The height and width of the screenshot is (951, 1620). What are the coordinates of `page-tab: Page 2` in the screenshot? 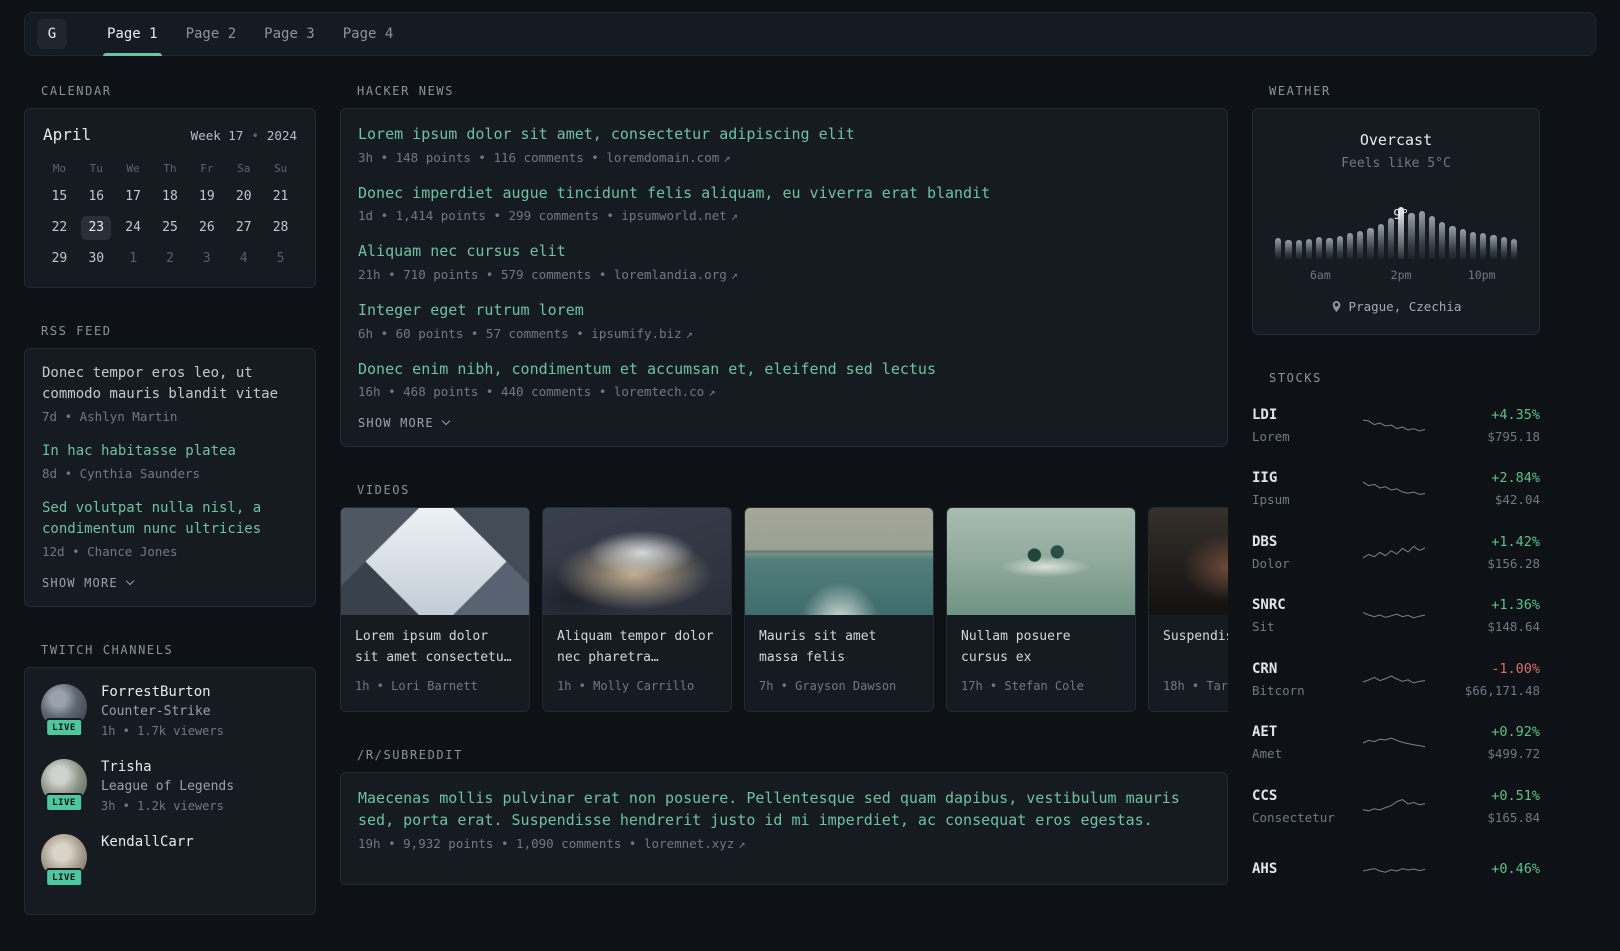 It's located at (211, 34).